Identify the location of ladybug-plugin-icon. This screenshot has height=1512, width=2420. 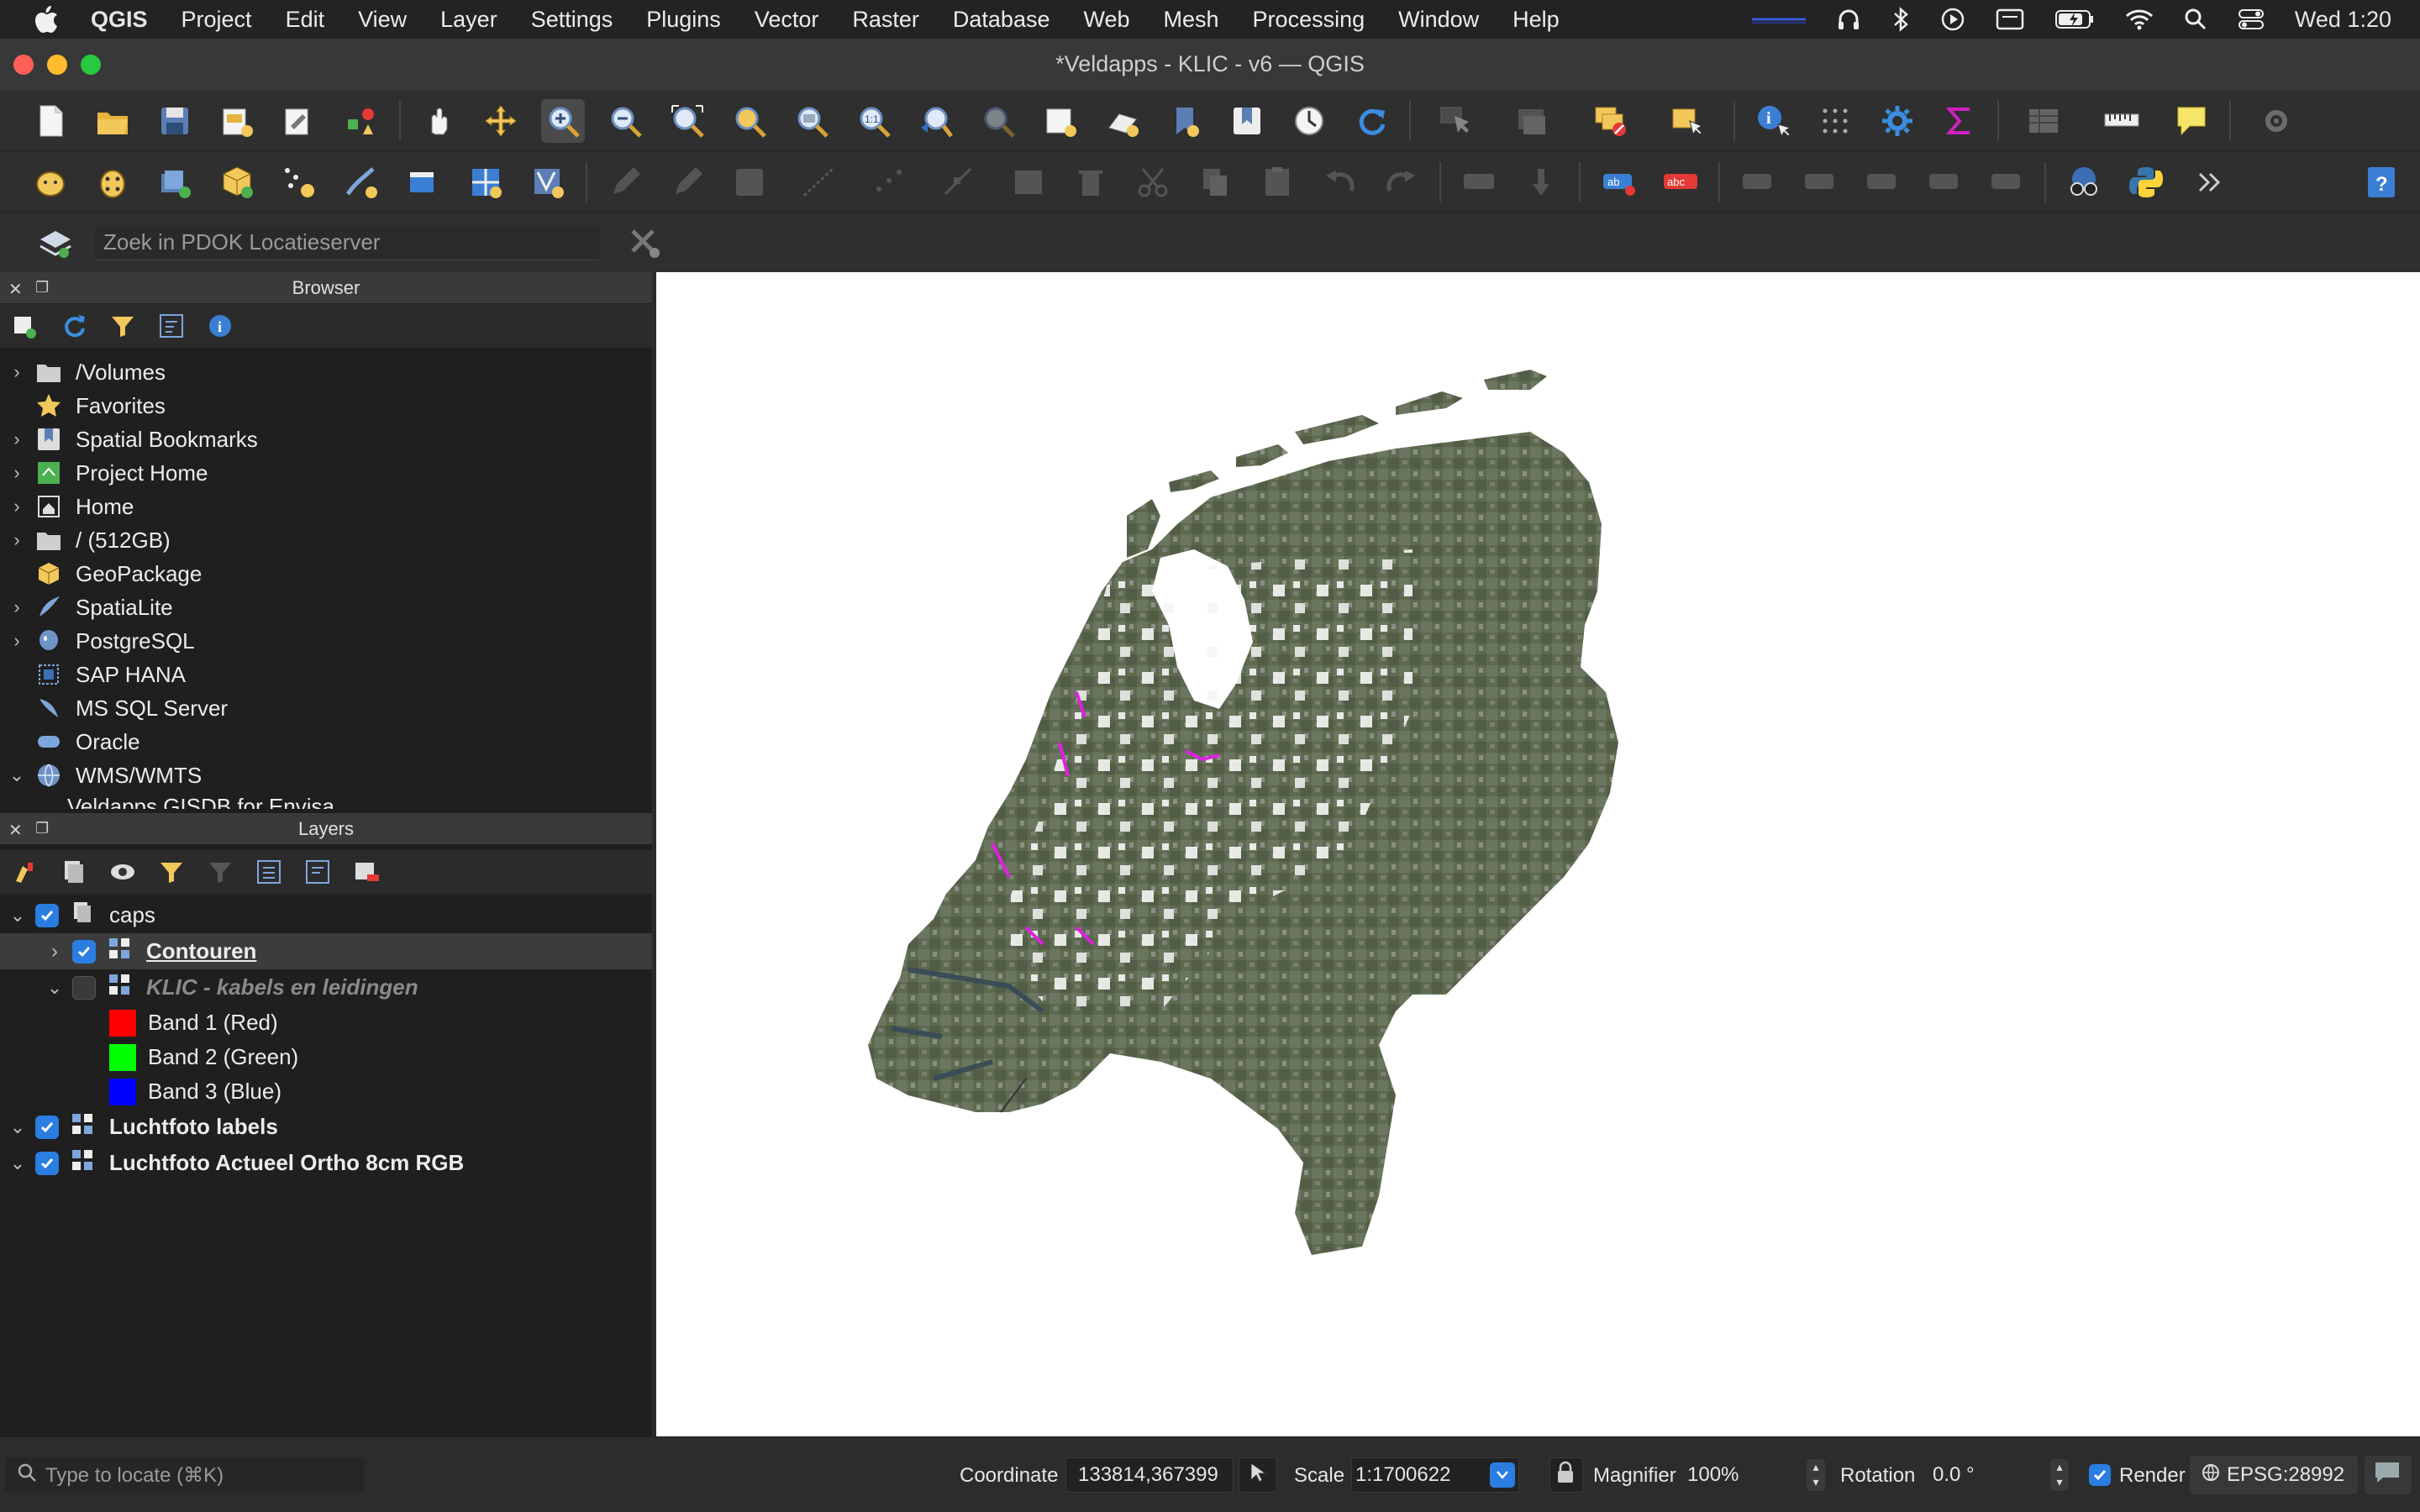
(113, 182).